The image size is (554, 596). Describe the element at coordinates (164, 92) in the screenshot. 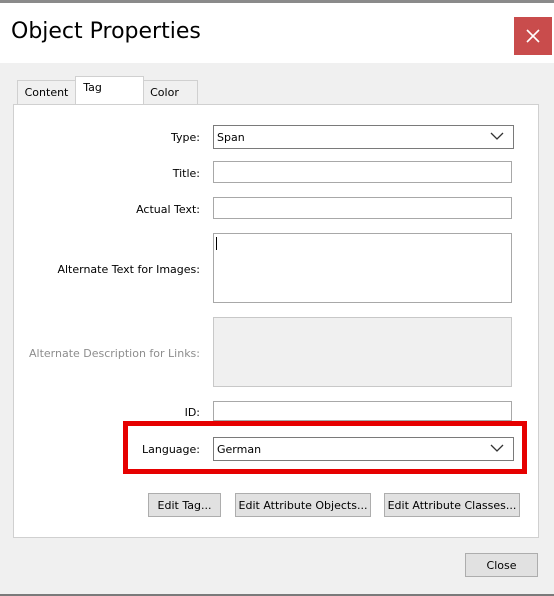

I see `tab-color-label: Color` at that location.